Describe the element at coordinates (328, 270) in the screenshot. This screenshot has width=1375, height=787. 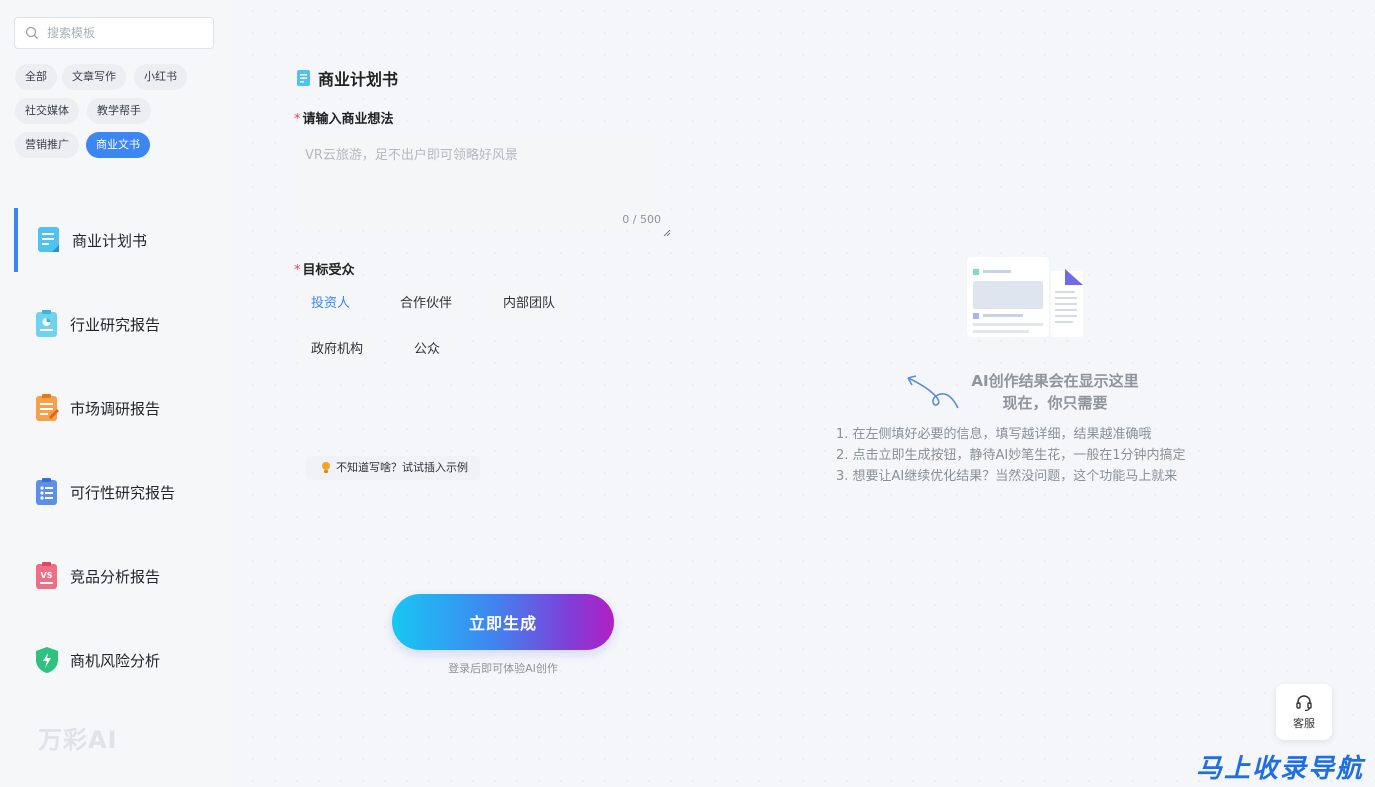
I see `audience-label-text: 目标受众` at that location.